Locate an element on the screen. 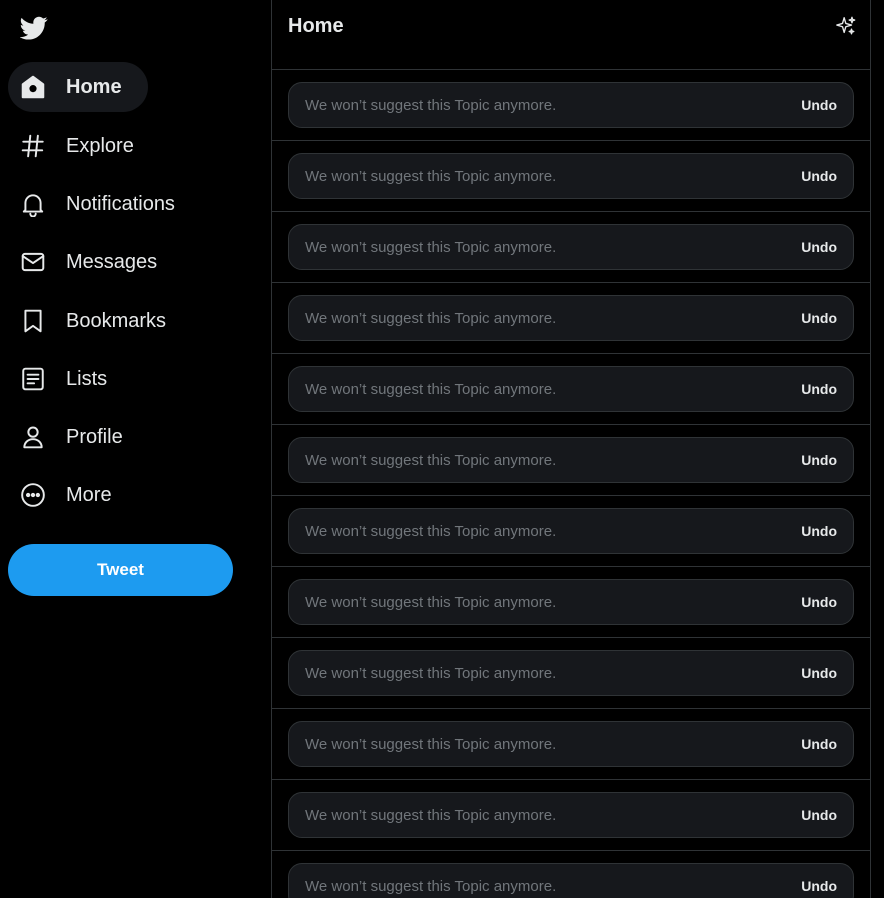 This screenshot has width=884, height=898. nav-label-home: Home is located at coordinates (94, 86).